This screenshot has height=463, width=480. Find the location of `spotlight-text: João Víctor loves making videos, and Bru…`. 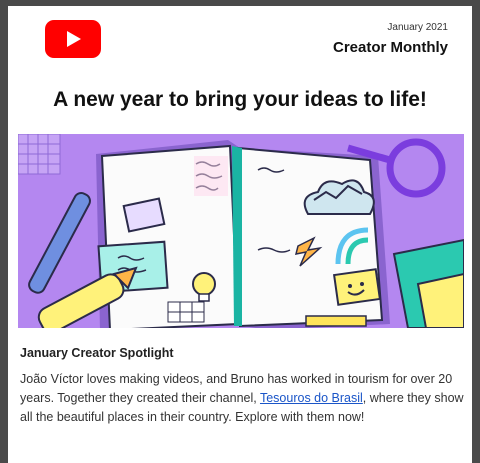

spotlight-text: João Víctor loves making videos, and Bru… is located at coordinates (242, 398).